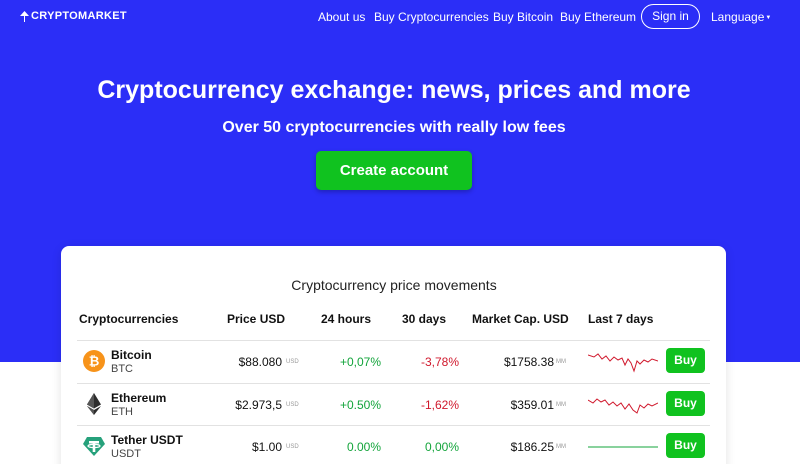 Image resolution: width=800 pixels, height=464 pixels. Describe the element at coordinates (738, 17) in the screenshot. I see `language-label: Language` at that location.